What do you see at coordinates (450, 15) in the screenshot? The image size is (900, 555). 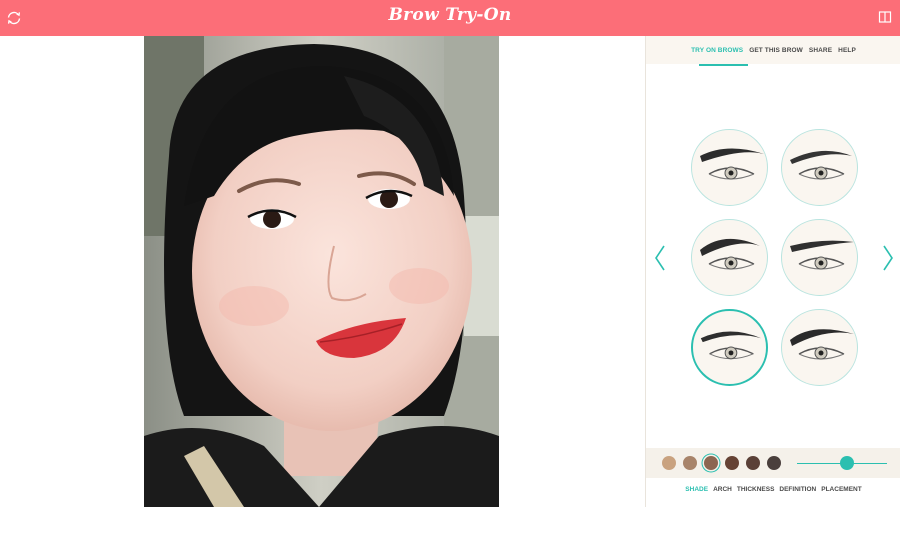 I see `app-title: Brow Try-On` at bounding box center [450, 15].